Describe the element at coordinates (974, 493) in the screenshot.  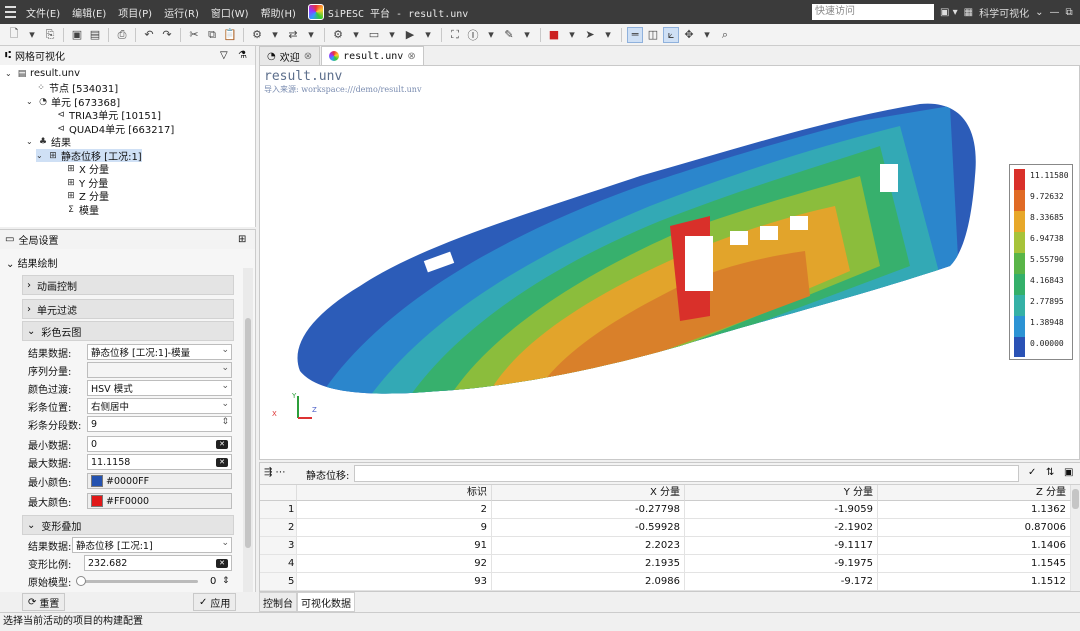
I see `table-header-z: Z 分量` at that location.